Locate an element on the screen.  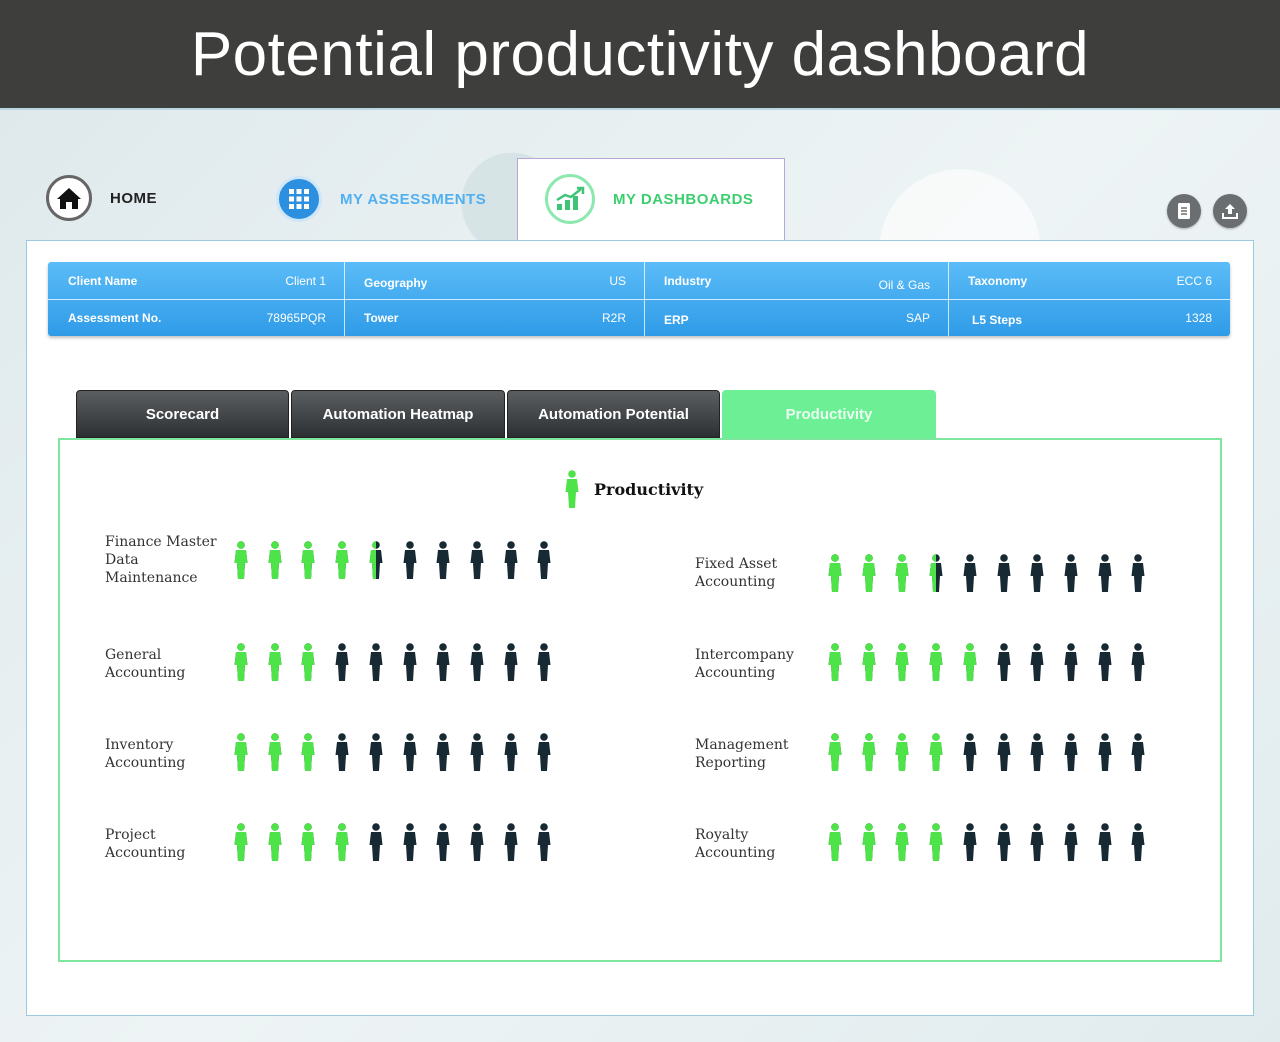
chart-icon is located at coordinates (570, 199).